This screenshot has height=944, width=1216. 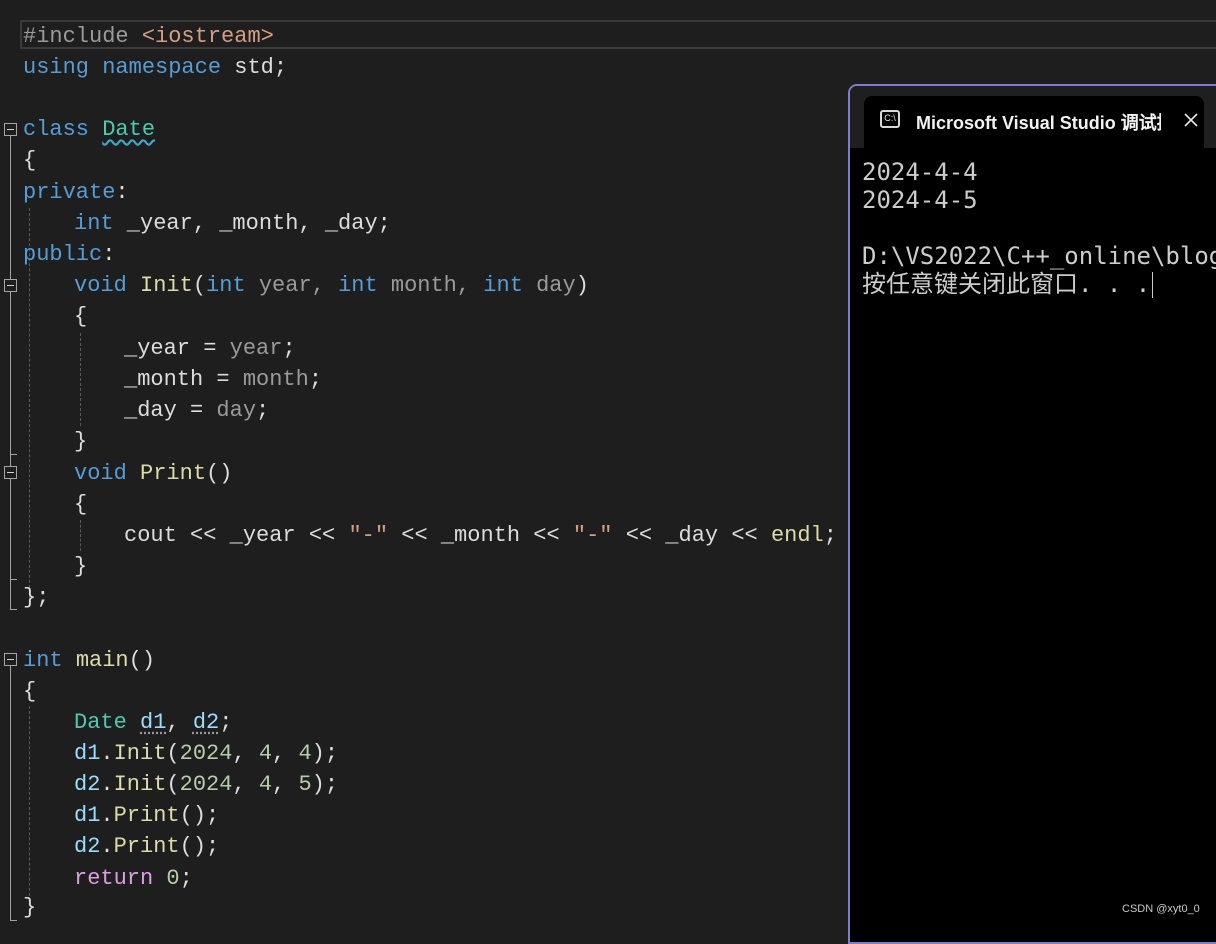 I want to click on code-line-26: d1.Print();, so click(x=146, y=815).